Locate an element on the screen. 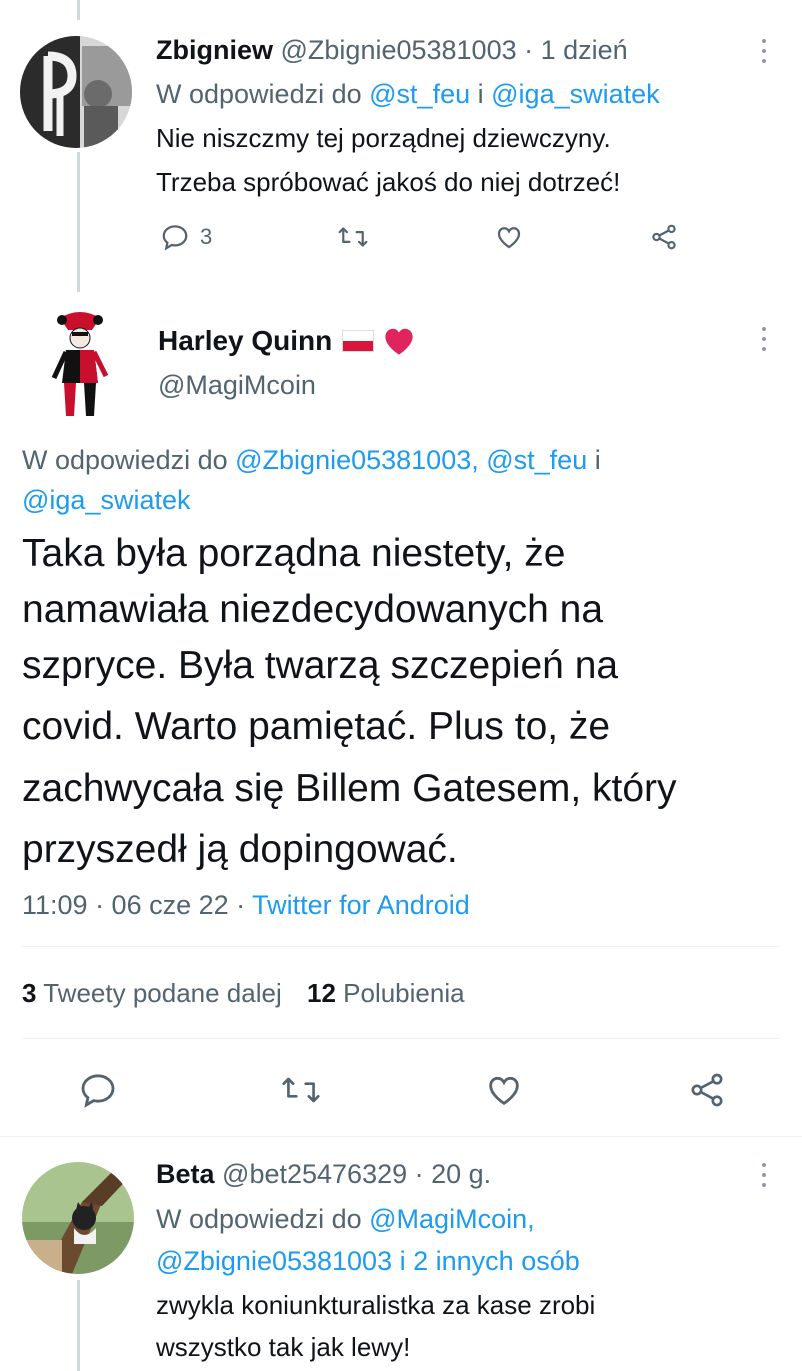 The height and width of the screenshot is (1371, 802). reply-context: W odpowiedzi do @st_feu i @iga_swiatek is located at coordinates (408, 94).